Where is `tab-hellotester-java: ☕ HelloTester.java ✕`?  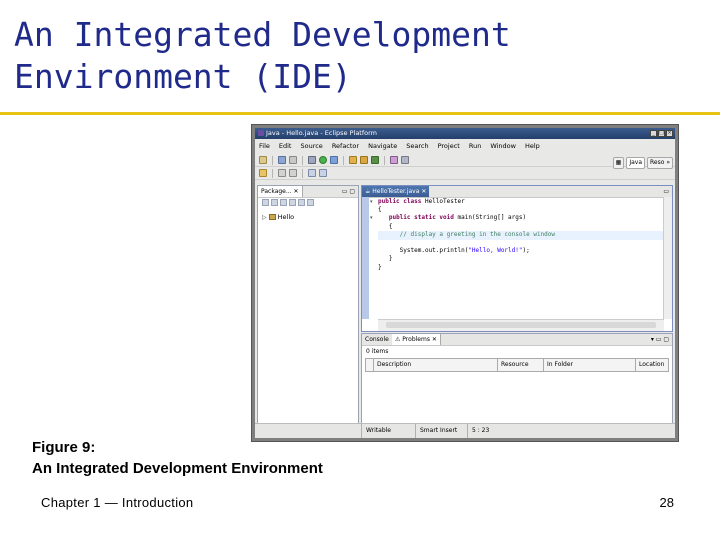
tab-hellotester-java: ☕ HelloTester.java ✕ is located at coordinates (396, 191).